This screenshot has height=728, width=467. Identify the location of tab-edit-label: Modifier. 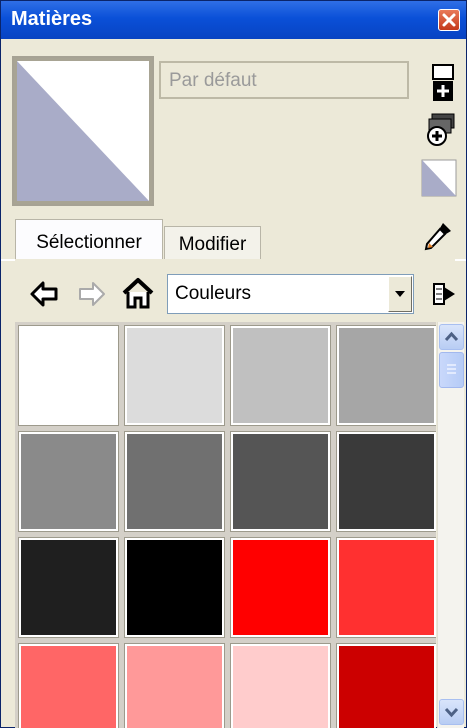
(212, 244).